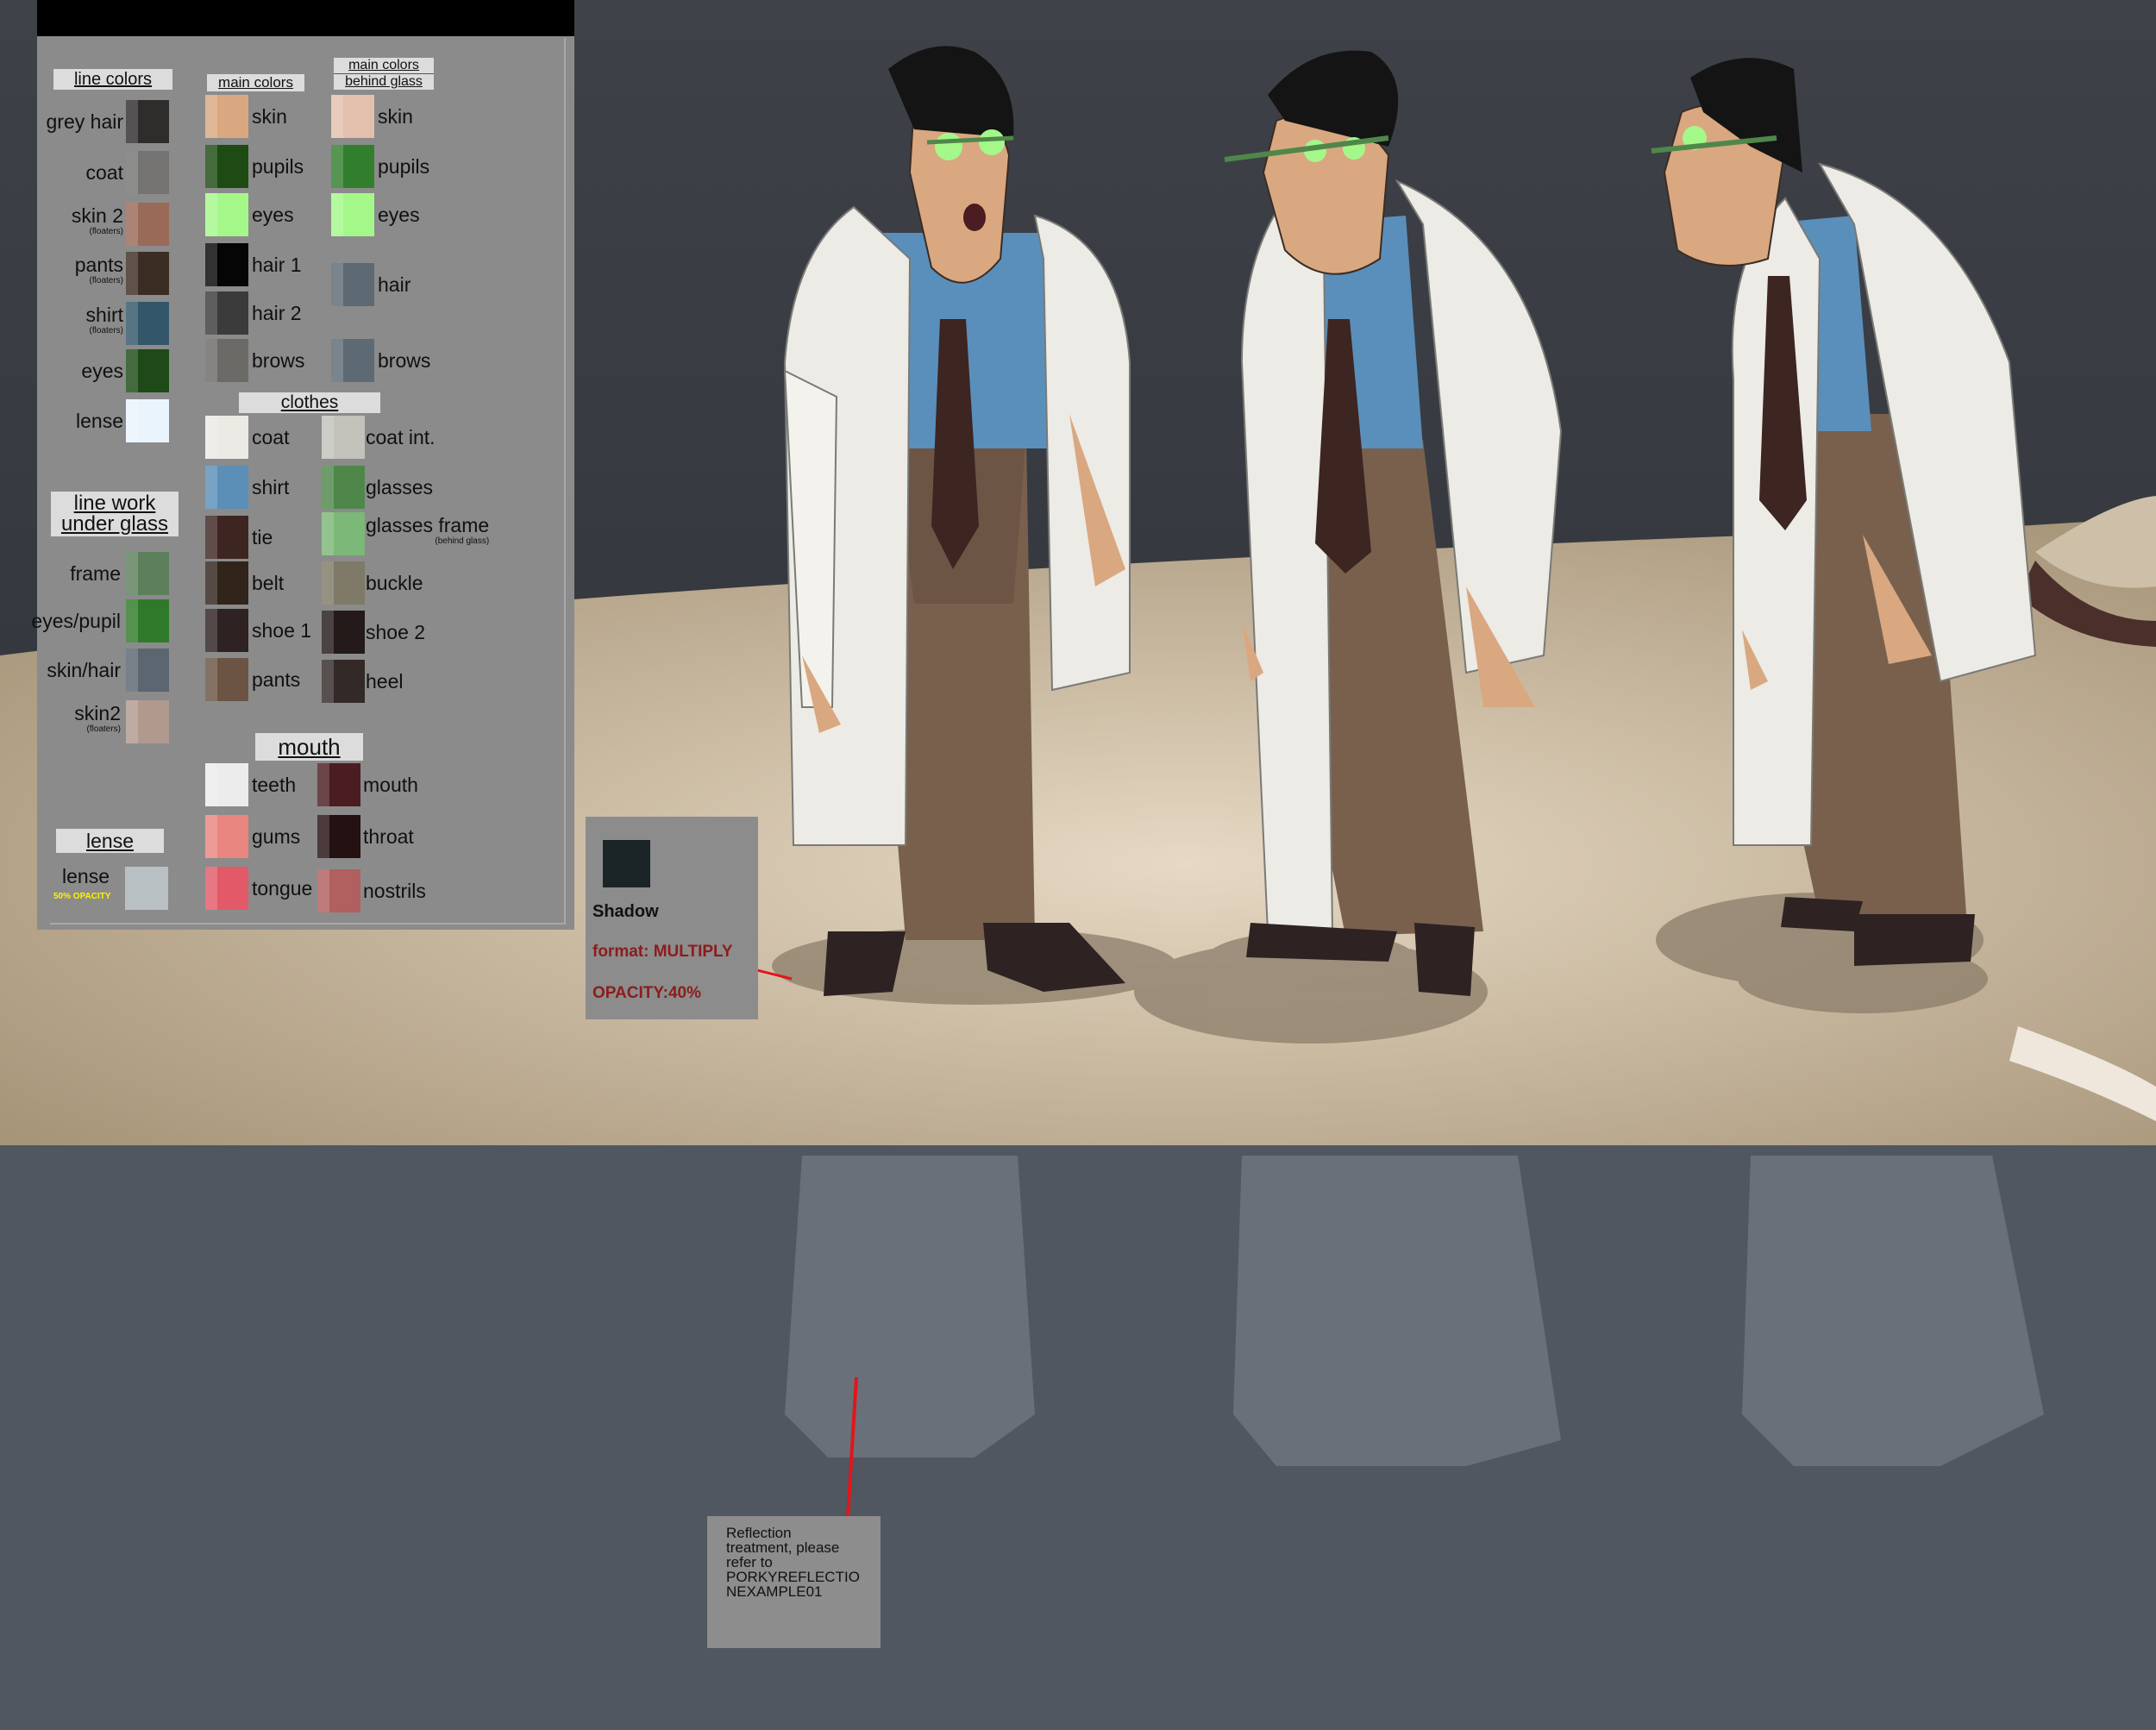 The image size is (2156, 1730). What do you see at coordinates (147, 370) in the screenshot?
I see `line-color-swatch-eyes` at bounding box center [147, 370].